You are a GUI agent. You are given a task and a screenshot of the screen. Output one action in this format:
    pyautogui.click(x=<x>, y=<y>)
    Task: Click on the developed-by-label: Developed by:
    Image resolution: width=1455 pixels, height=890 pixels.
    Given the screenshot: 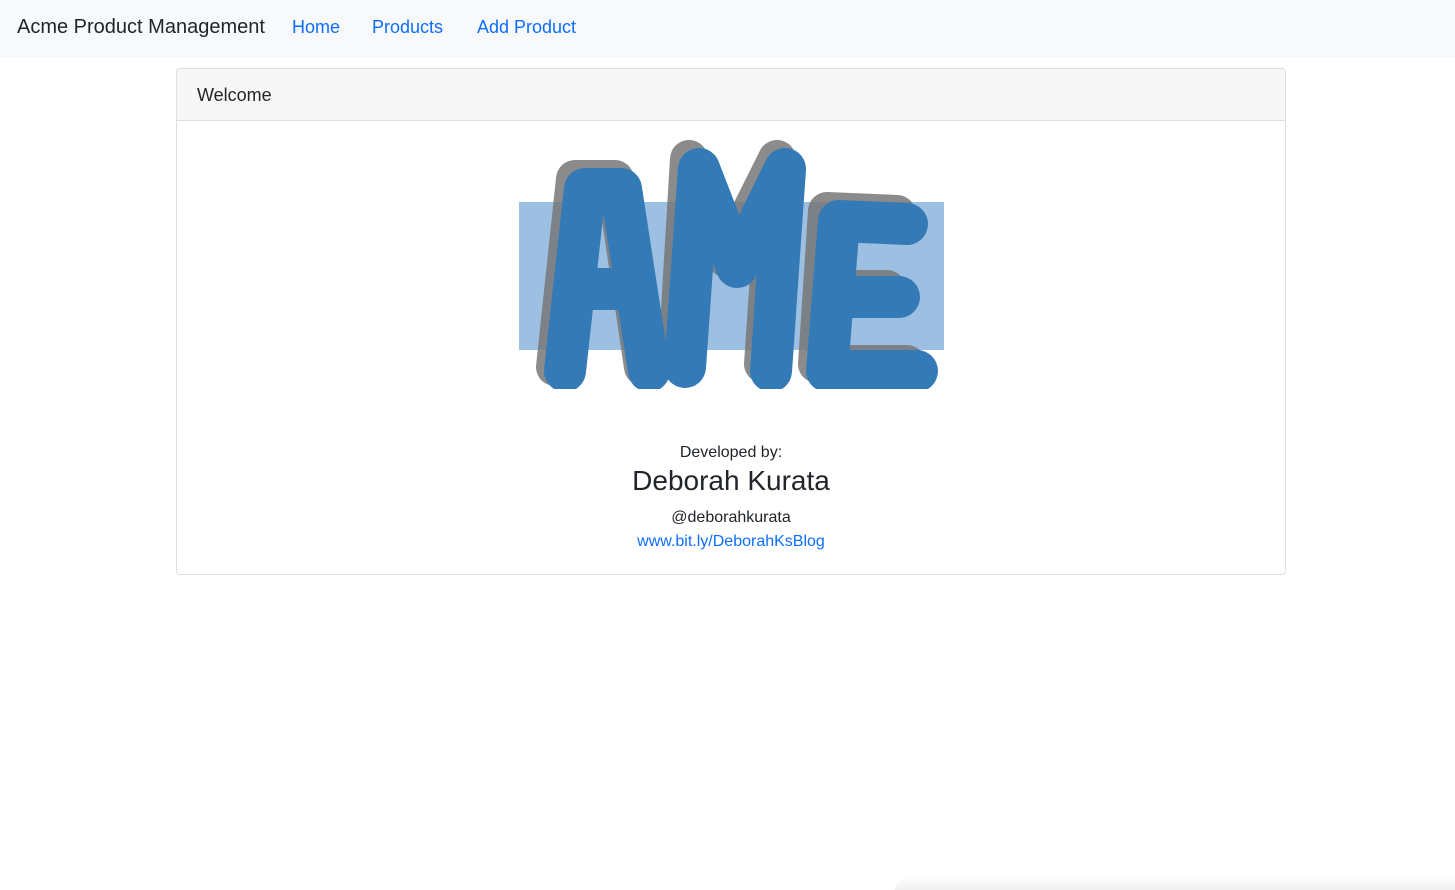 What is the action you would take?
    pyautogui.click(x=731, y=452)
    